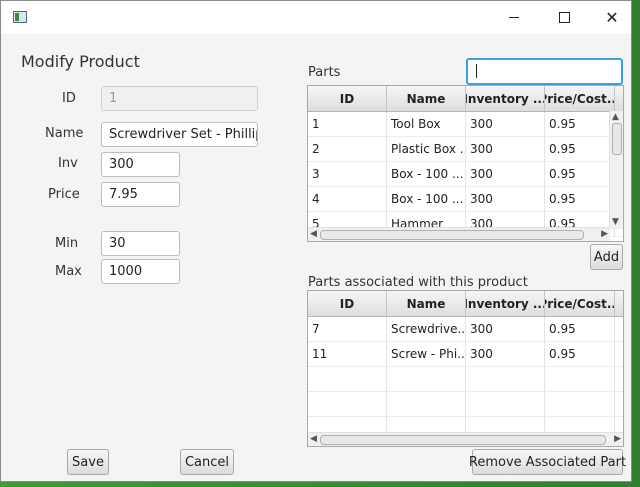 The width and height of the screenshot is (640, 487). What do you see at coordinates (67, 243) in the screenshot?
I see `min-label: Min` at bounding box center [67, 243].